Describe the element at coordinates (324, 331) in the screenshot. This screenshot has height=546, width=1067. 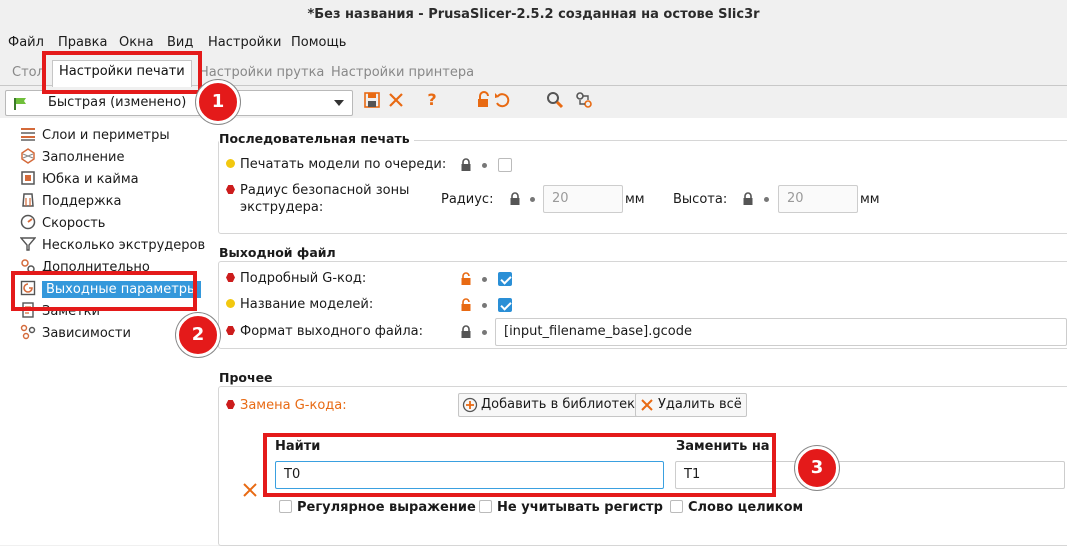
I see `output-format-label: Формат выходного файла:` at that location.